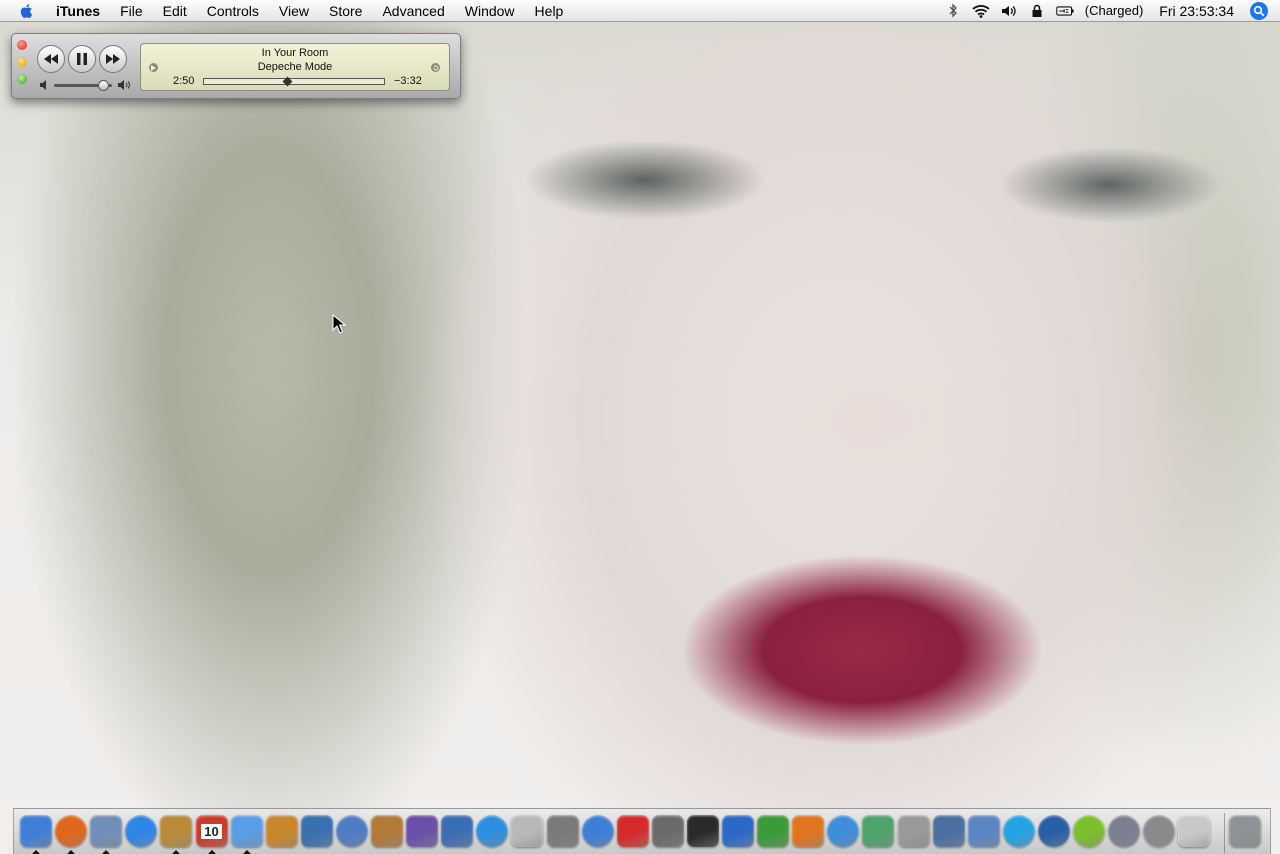  Describe the element at coordinates (86, 85) in the screenshot. I see `volume-slider` at that location.